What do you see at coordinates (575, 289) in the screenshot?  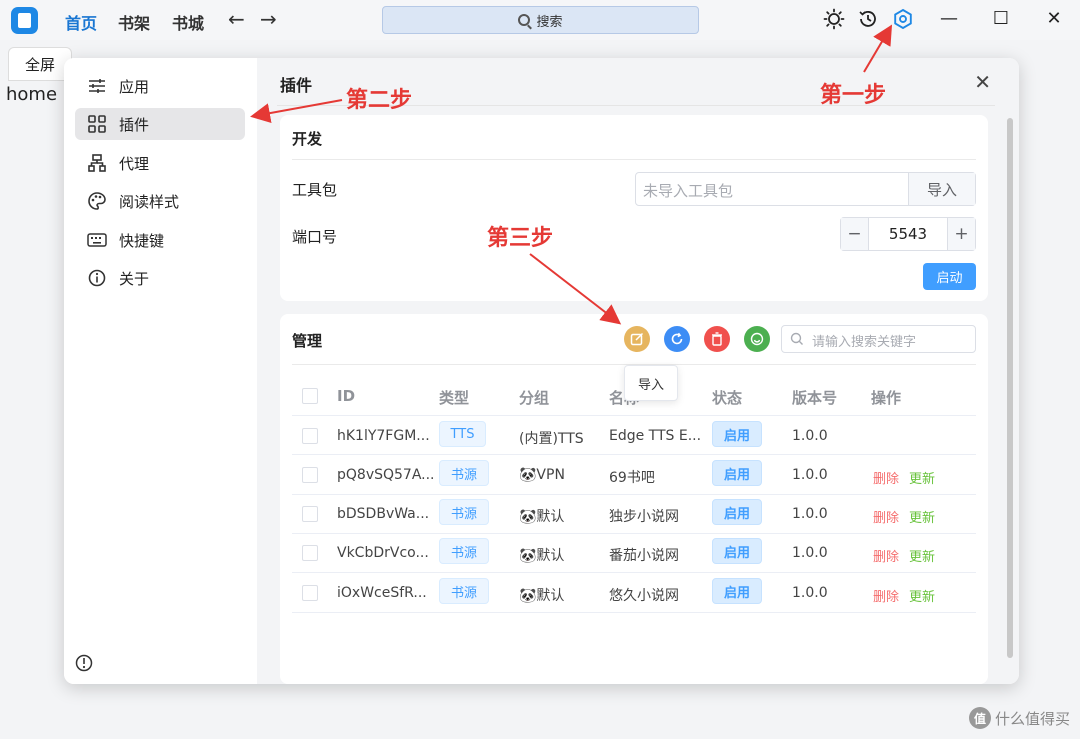 I see `step3-arrow` at bounding box center [575, 289].